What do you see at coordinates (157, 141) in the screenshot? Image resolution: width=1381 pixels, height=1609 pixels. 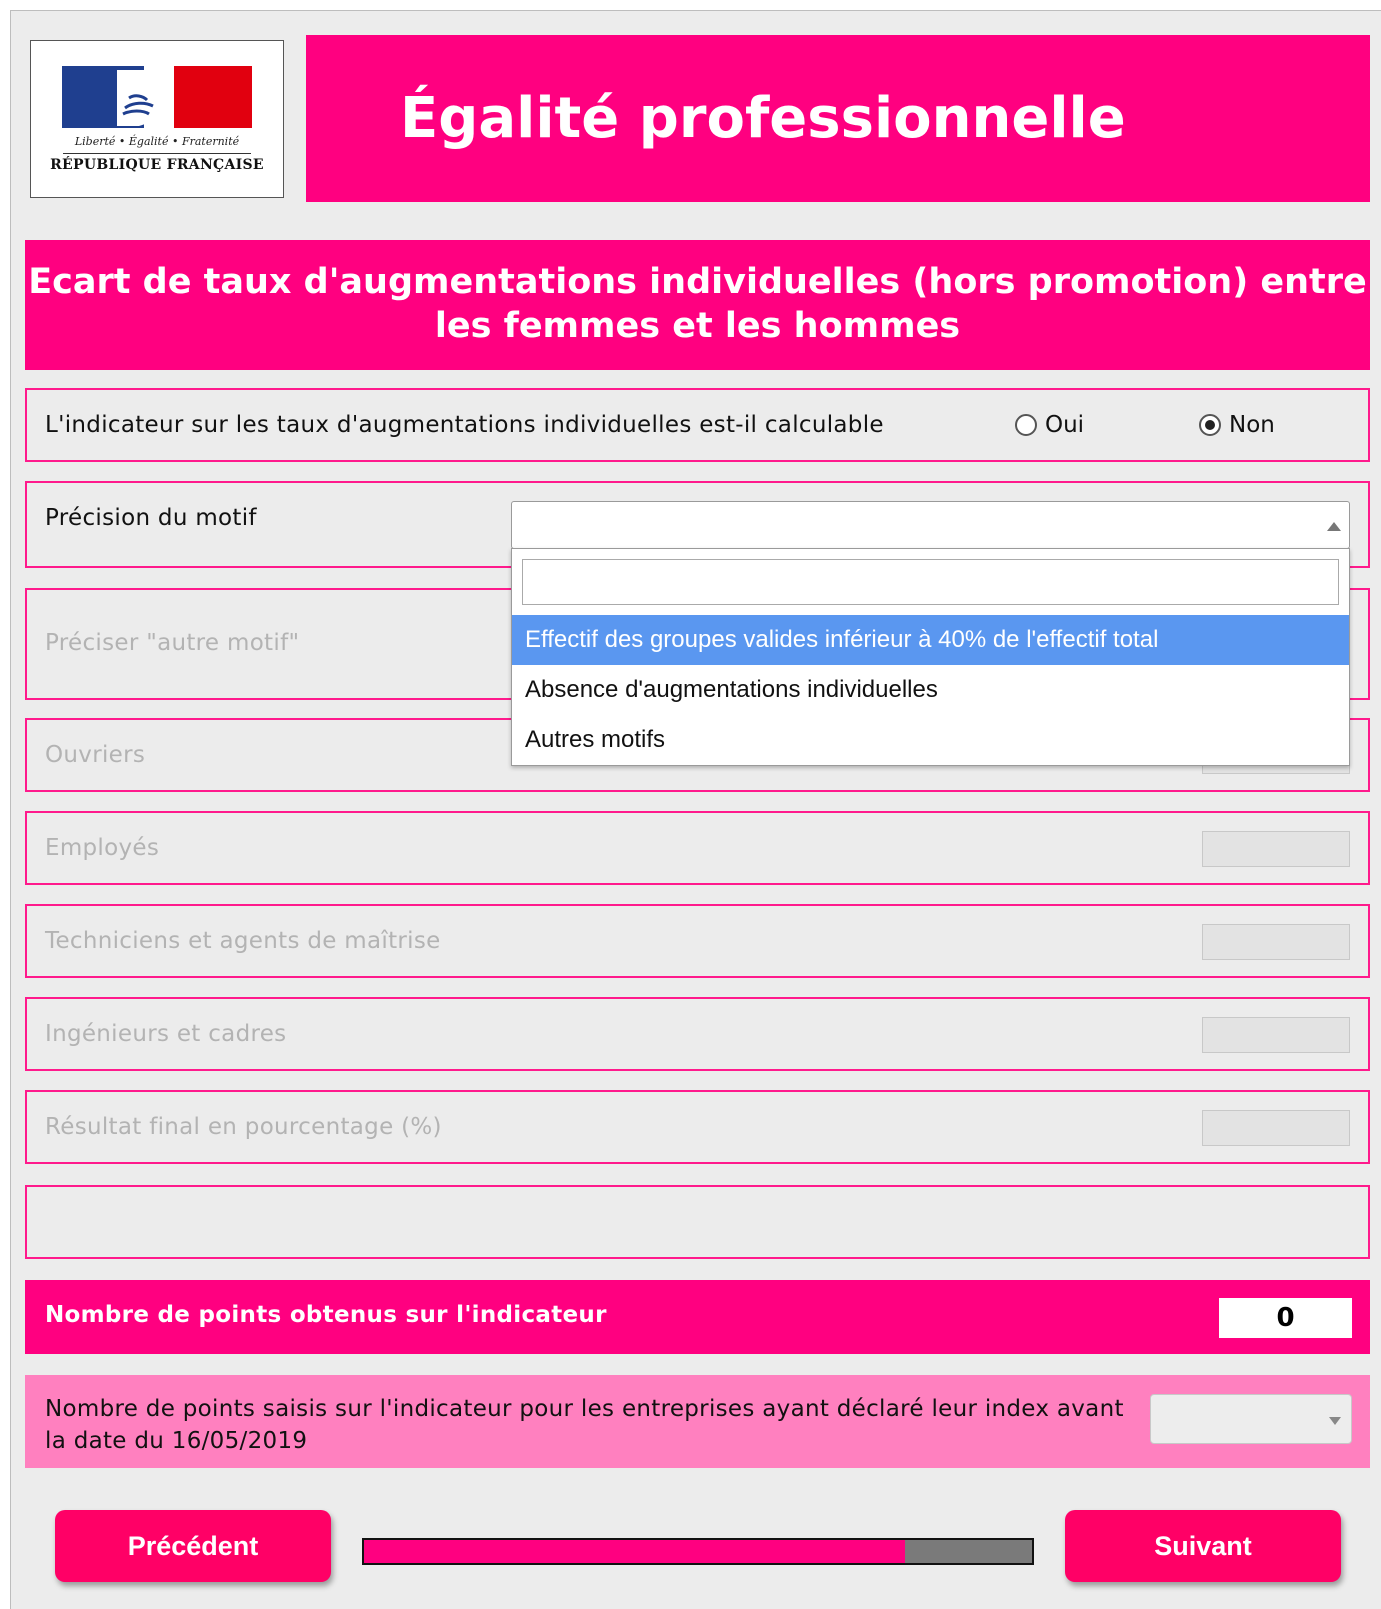 I see `motto-text: Liberté • Égalité • Fraternité` at bounding box center [157, 141].